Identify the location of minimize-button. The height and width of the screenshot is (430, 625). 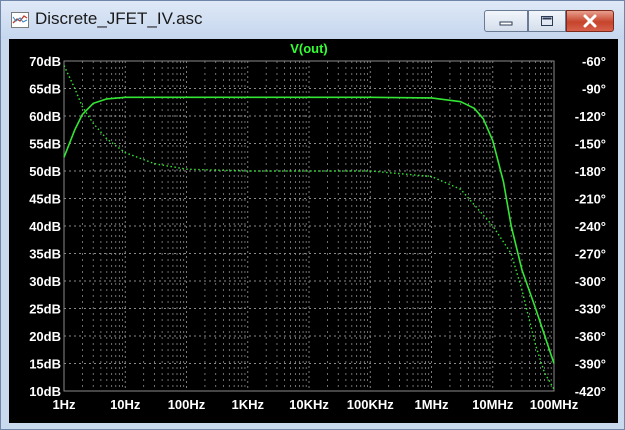
(506, 21).